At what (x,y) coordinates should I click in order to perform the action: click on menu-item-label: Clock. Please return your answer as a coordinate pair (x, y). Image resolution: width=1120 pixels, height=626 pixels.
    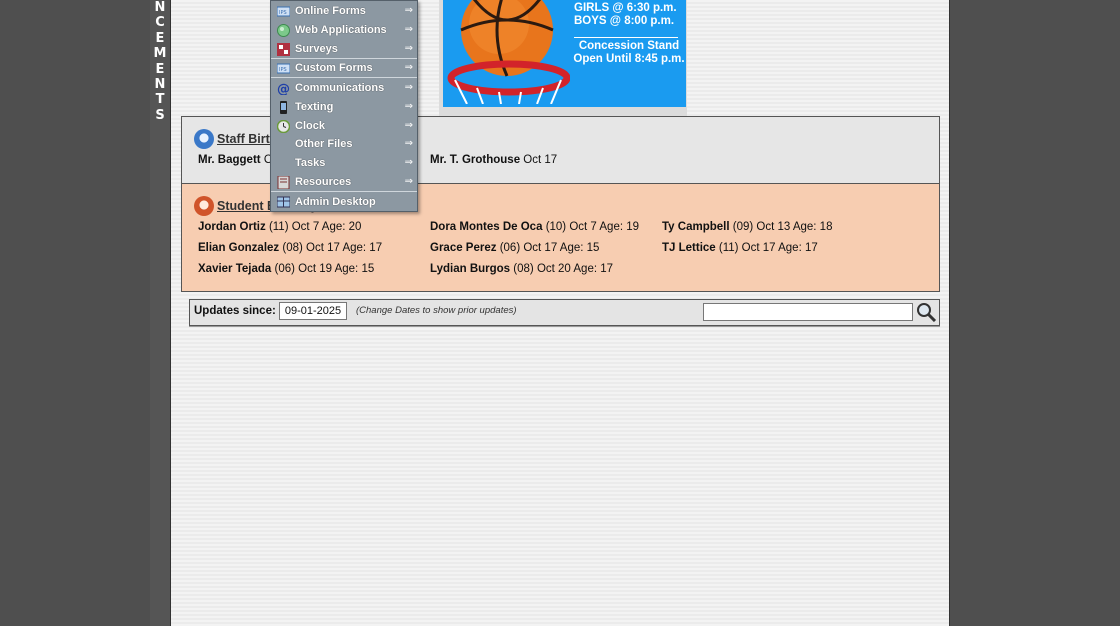
    Looking at the image, I should click on (310, 126).